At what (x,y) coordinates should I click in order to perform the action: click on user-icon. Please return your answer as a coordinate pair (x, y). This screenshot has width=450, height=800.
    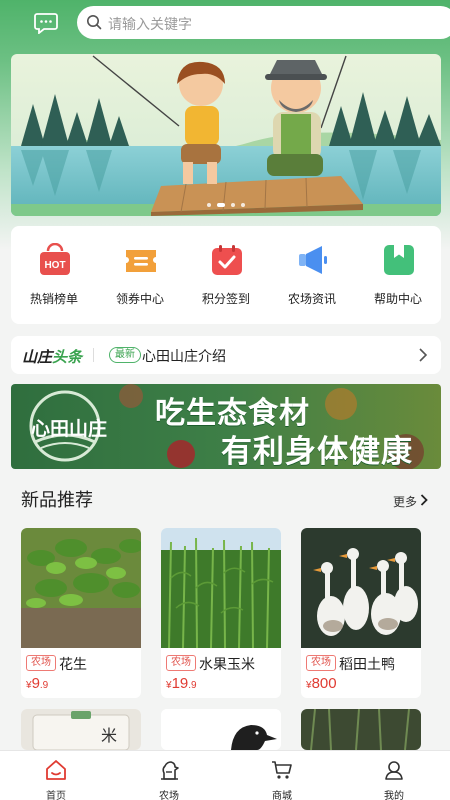
    Looking at the image, I should click on (394, 770).